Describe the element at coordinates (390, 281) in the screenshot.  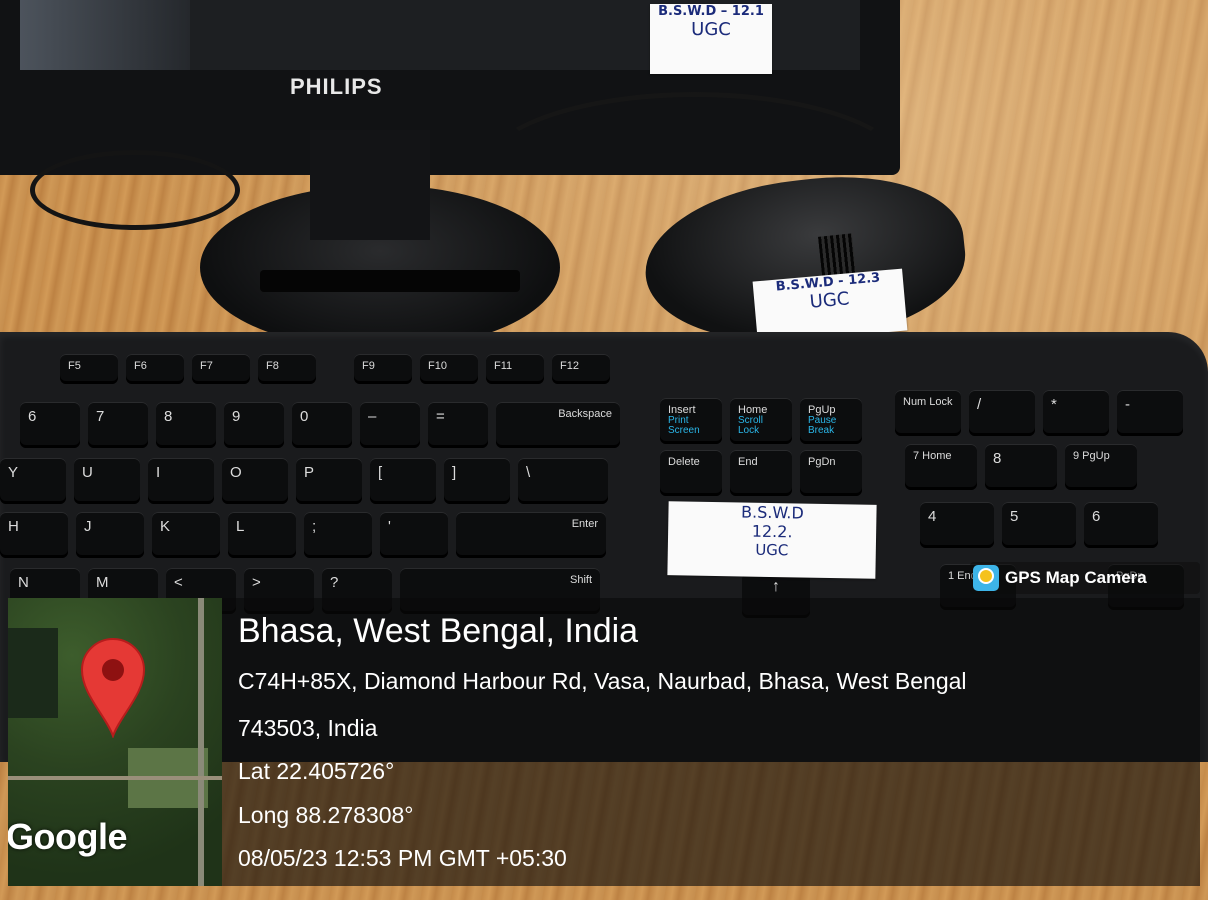
I see `stand-slot` at that location.